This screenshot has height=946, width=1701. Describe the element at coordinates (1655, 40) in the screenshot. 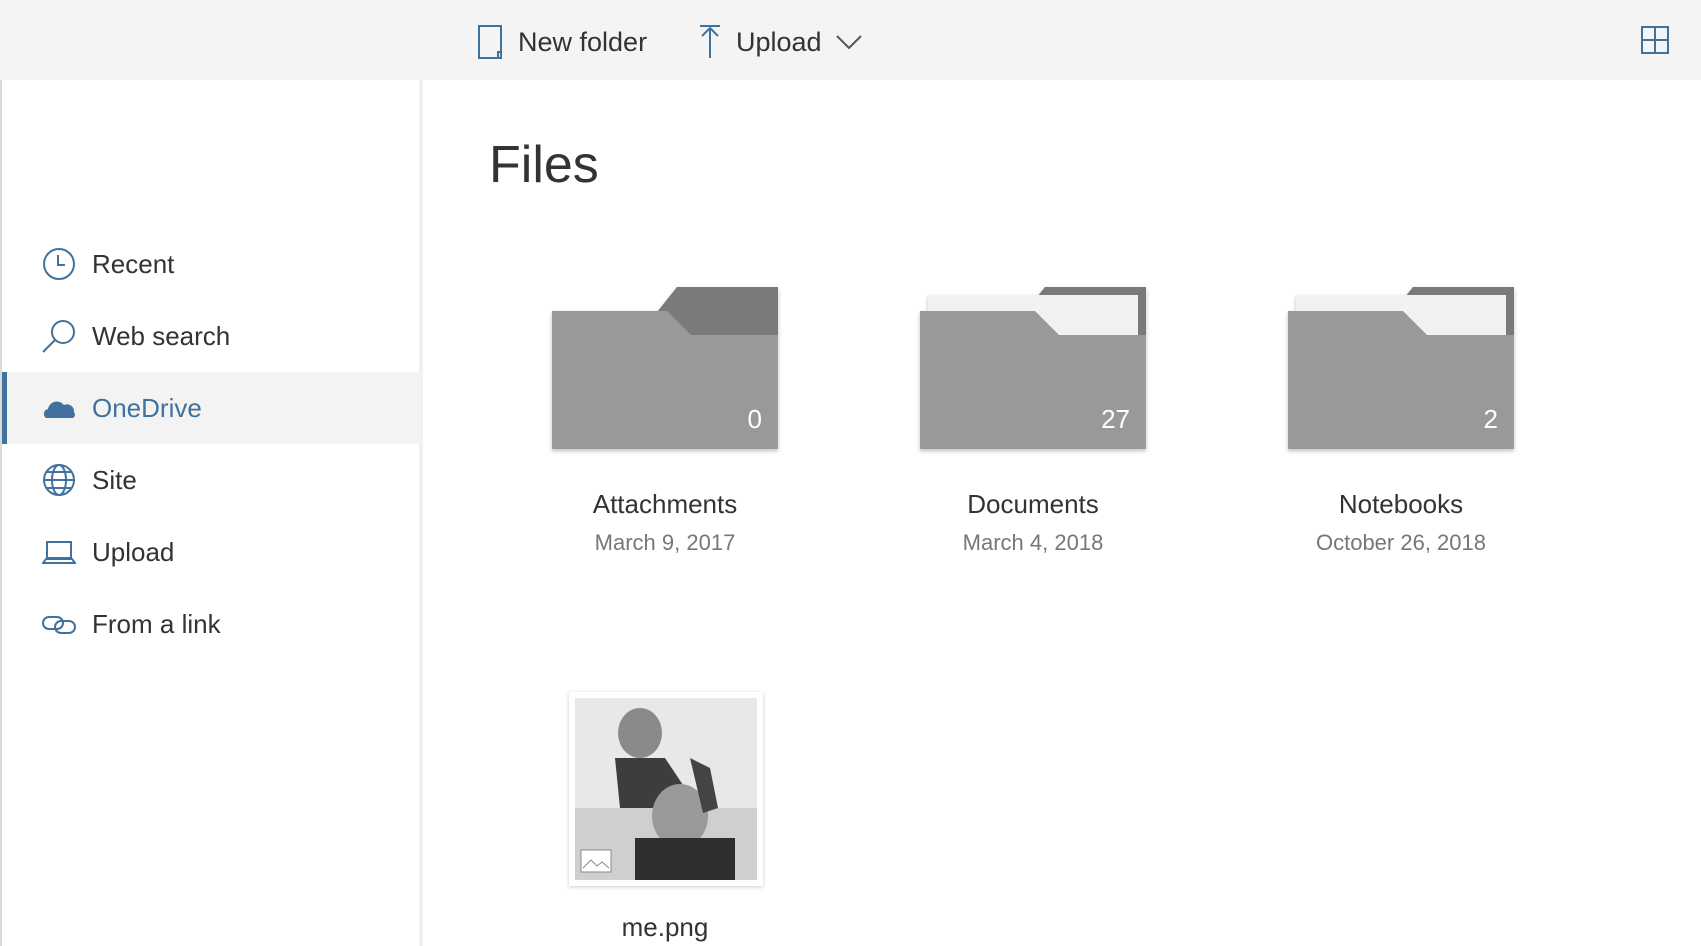

I see `grid-view-icon` at that location.